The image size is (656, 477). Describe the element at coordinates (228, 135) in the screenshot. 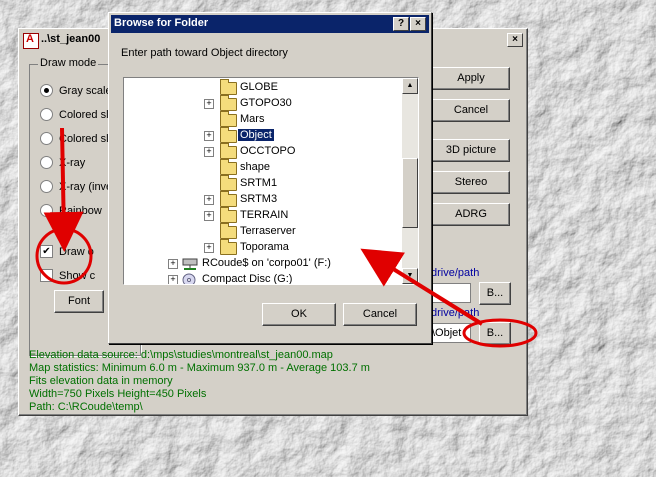

I see `open-folder-icon` at that location.